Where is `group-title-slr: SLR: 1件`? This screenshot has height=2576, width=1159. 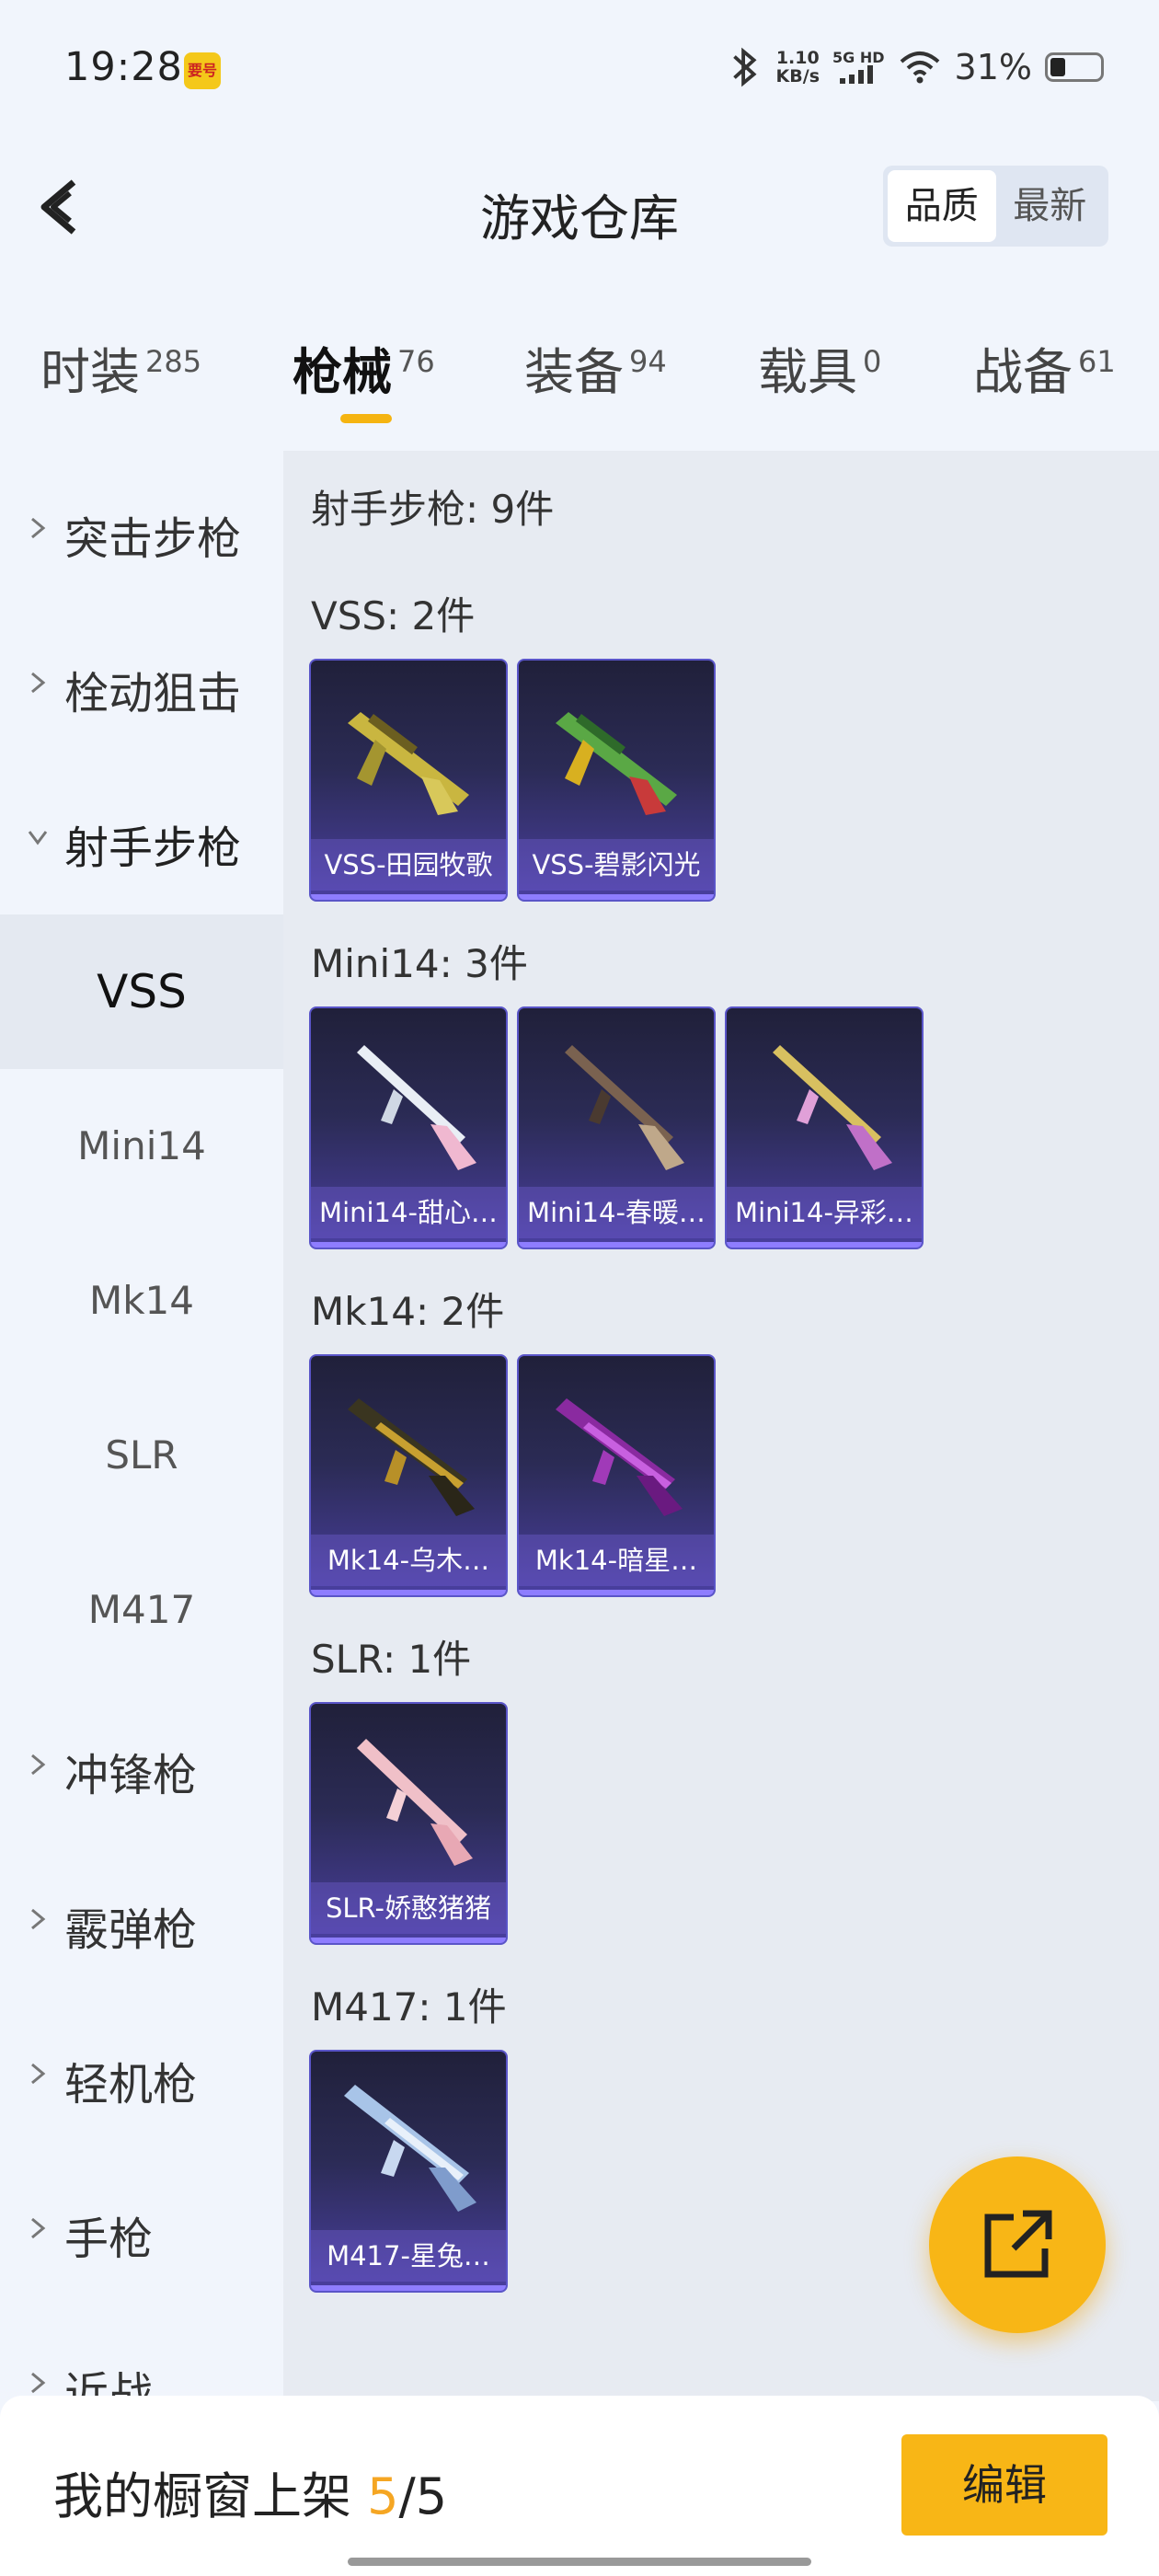 group-title-slr: SLR: 1件 is located at coordinates (391, 1659).